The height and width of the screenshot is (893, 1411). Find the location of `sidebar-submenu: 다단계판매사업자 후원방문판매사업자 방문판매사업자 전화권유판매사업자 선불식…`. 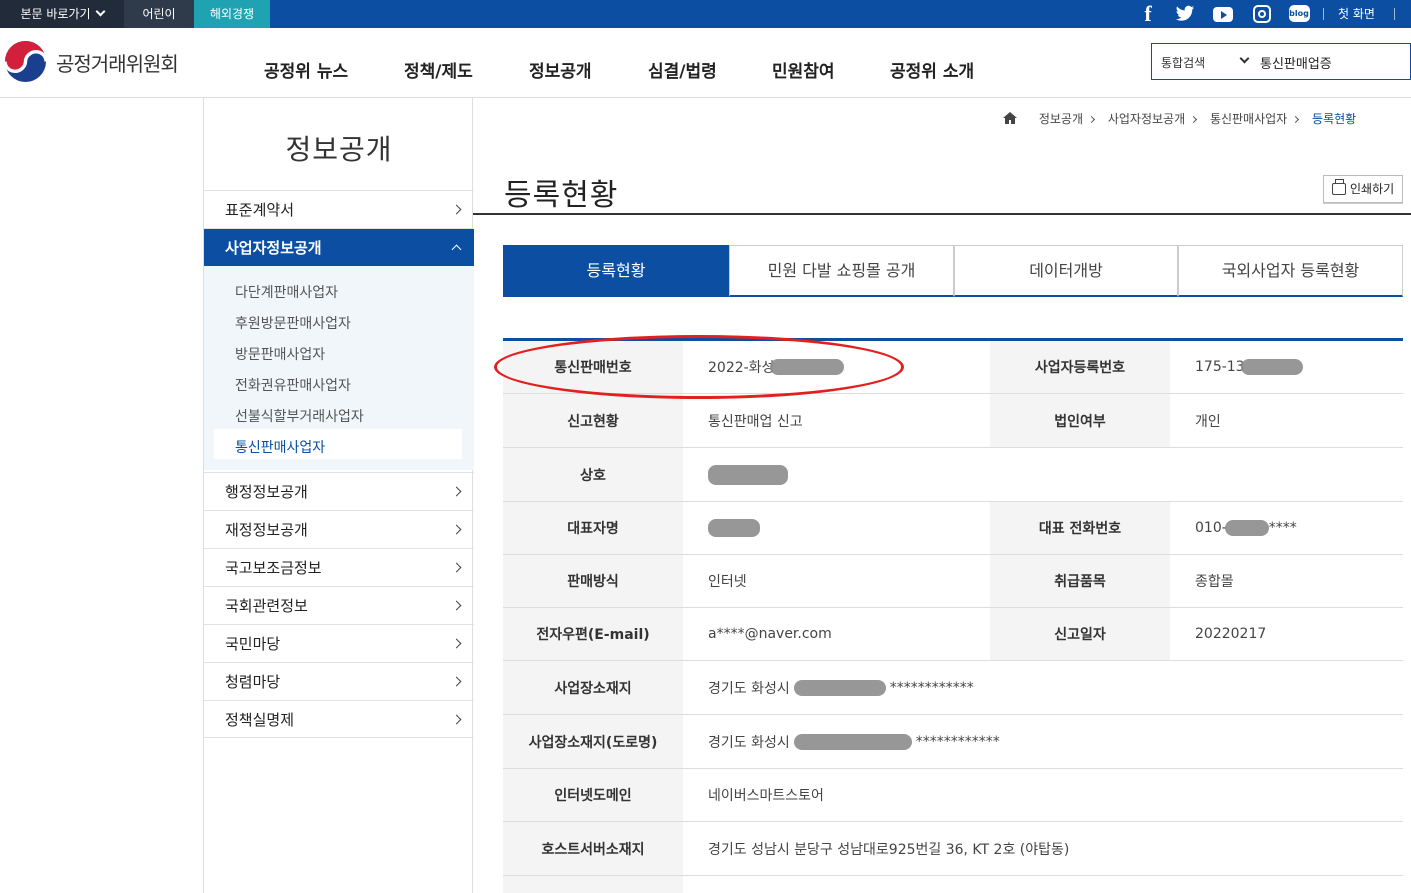

sidebar-submenu: 다단계판매사업자 후원방문판매사업자 방문판매사업자 전화권유판매사업자 선불식… is located at coordinates (339, 368).